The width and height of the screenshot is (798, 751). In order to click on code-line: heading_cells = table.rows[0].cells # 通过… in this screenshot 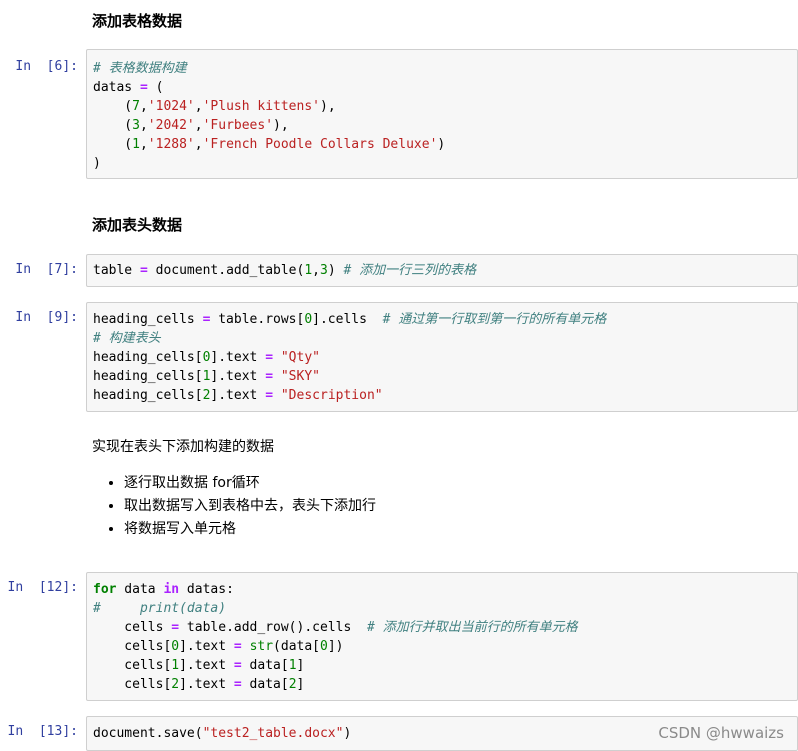, I will do `click(445, 319)`.